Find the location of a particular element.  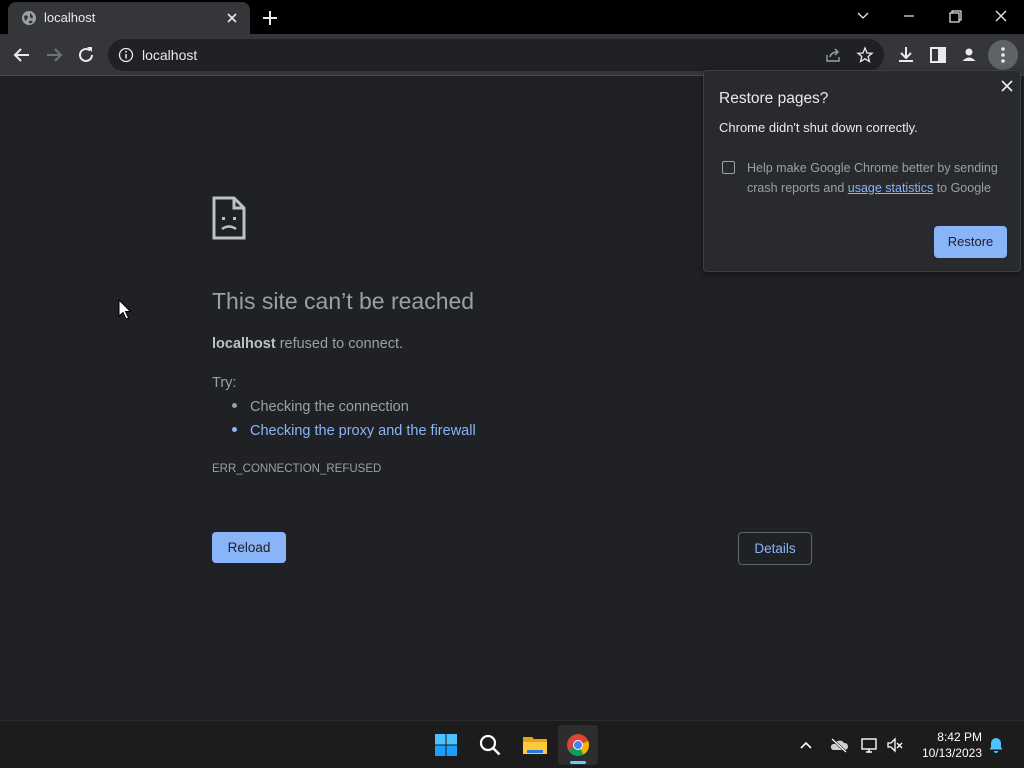

clock-time: 8:42 PM is located at coordinates (951, 737).